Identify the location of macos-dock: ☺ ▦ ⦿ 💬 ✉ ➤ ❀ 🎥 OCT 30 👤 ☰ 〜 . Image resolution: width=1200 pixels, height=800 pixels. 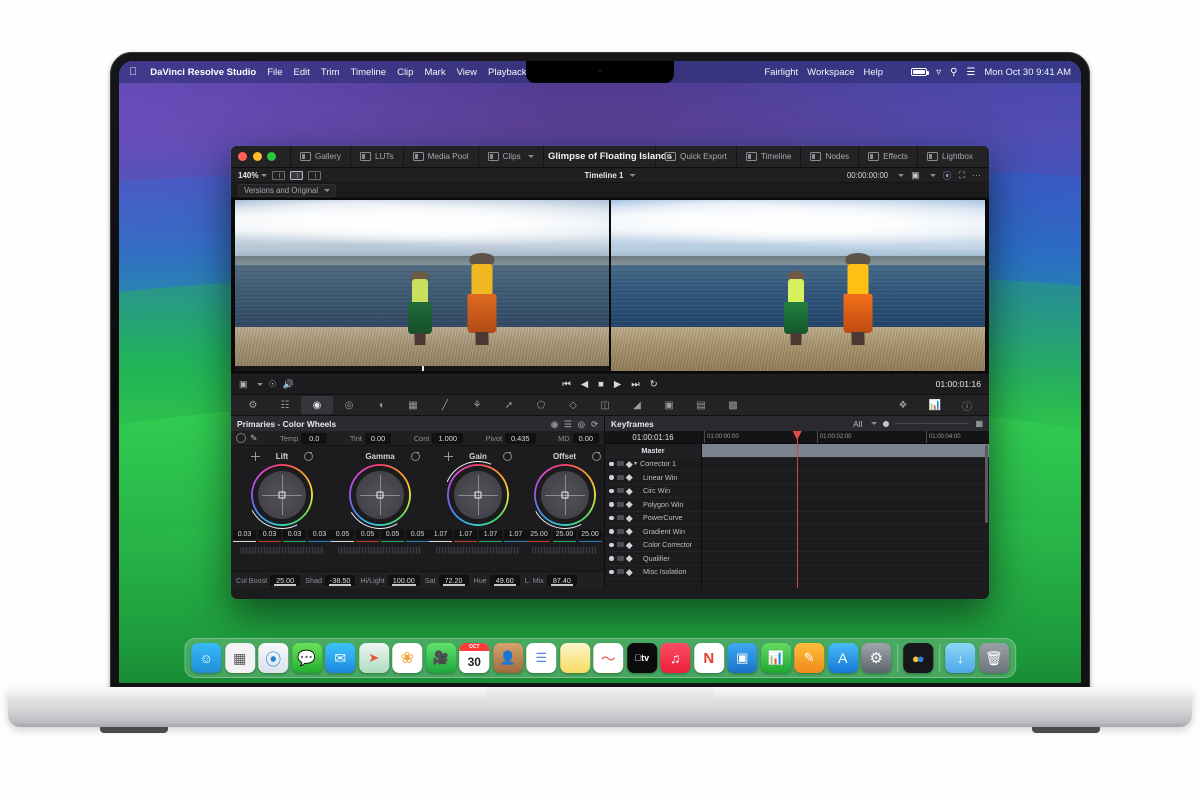
(600, 658).